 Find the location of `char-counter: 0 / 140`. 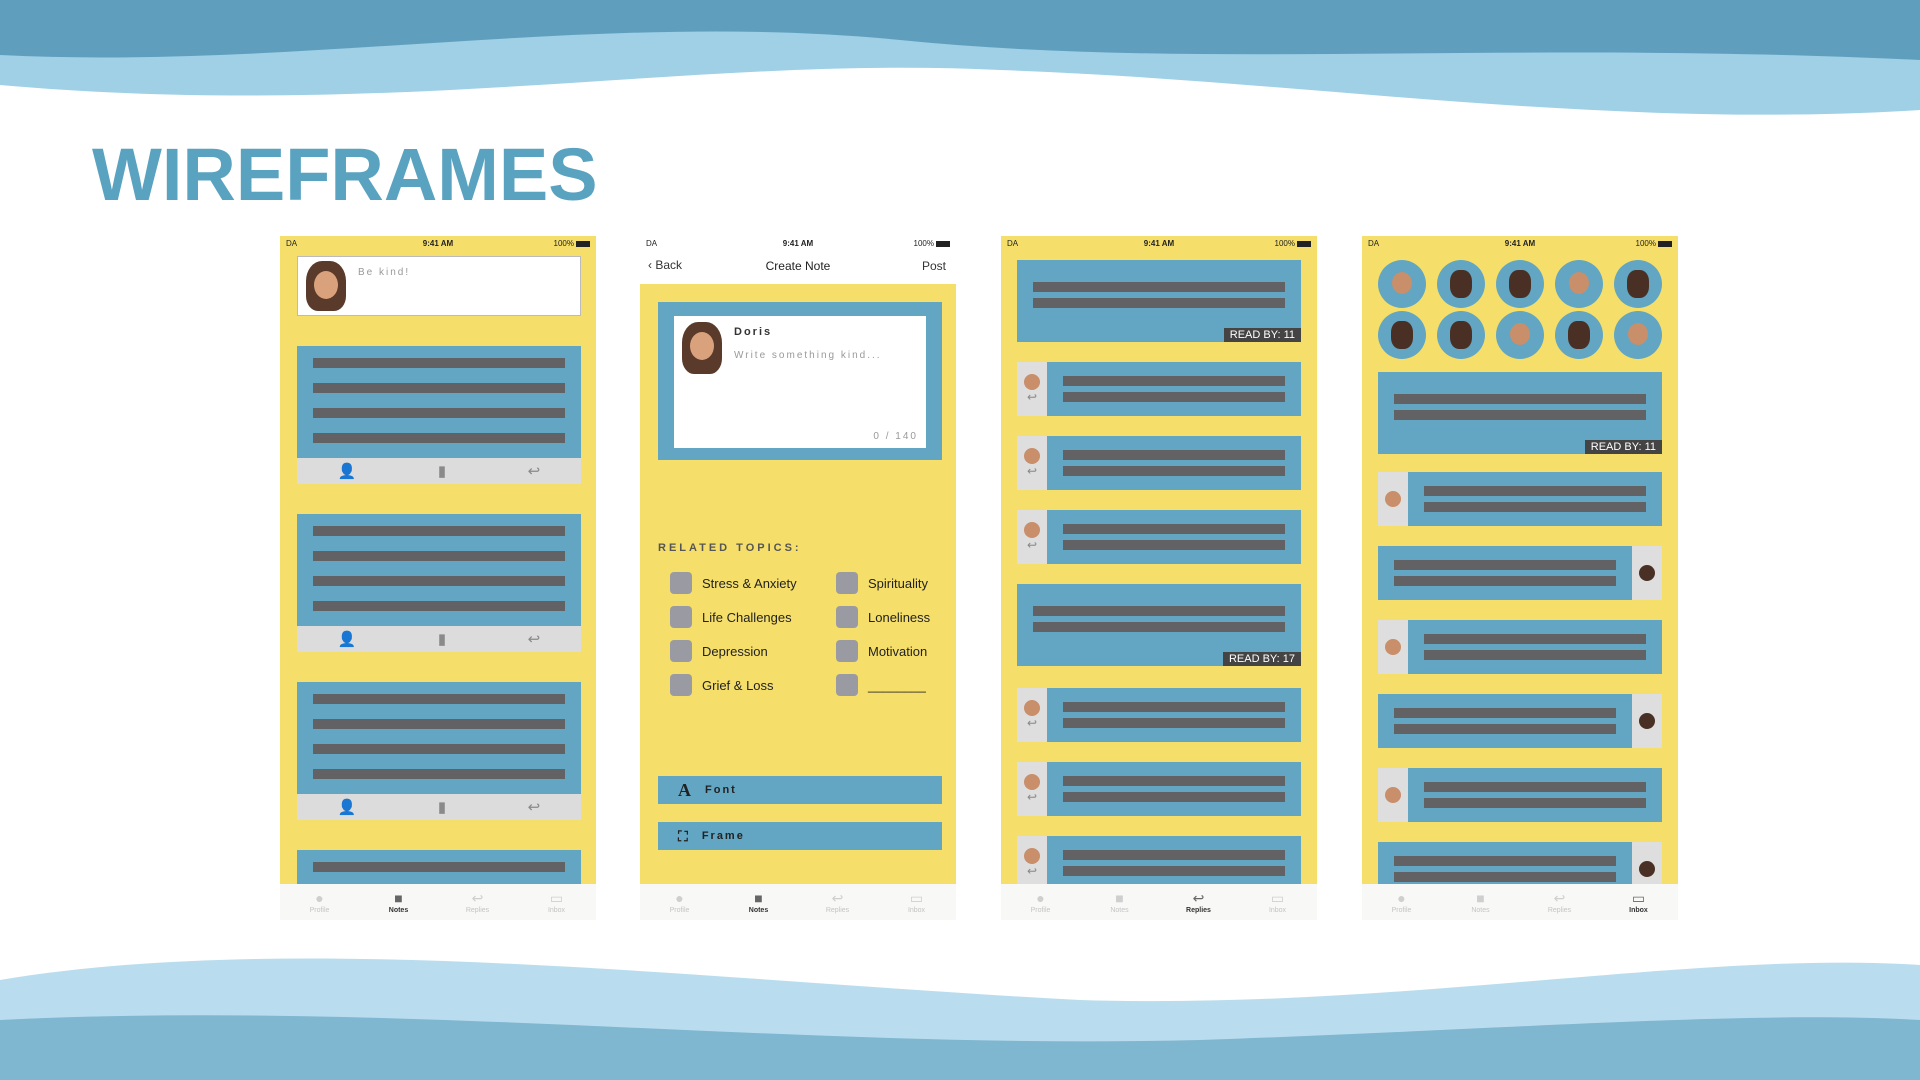

char-counter: 0 / 140 is located at coordinates (895, 436).